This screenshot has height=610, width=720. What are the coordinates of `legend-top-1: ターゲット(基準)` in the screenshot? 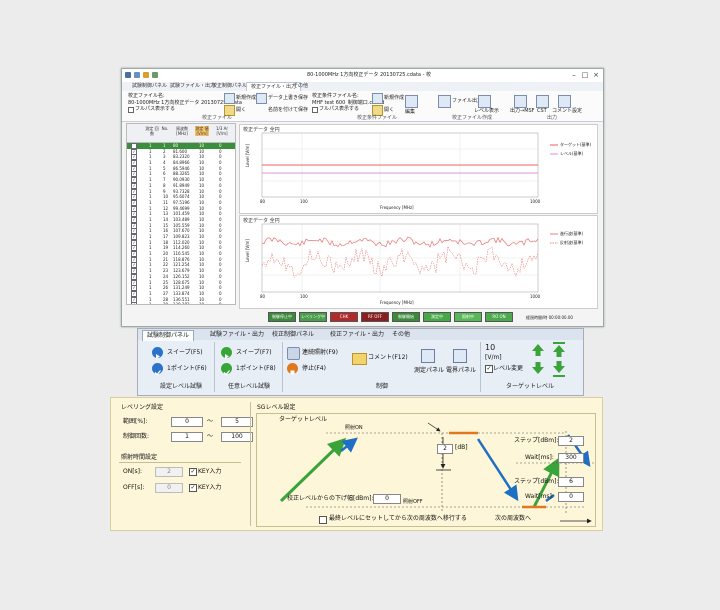 It's located at (576, 144).